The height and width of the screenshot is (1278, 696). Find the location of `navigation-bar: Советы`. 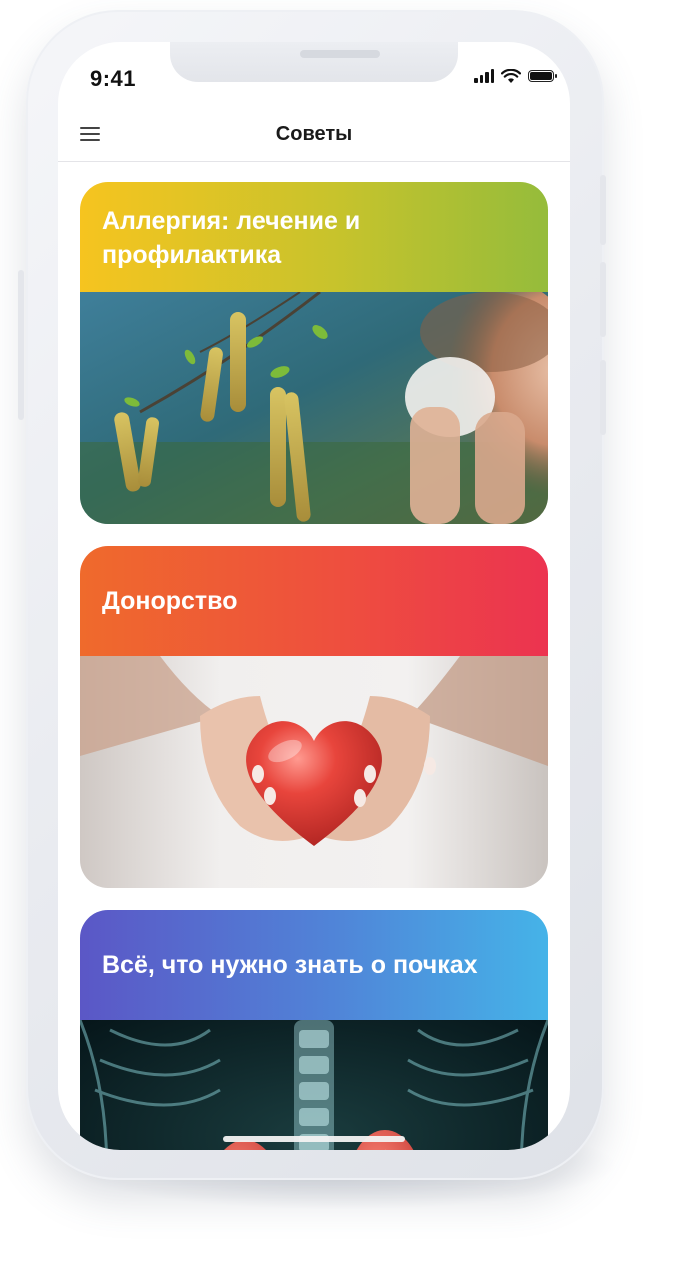

navigation-bar: Советы is located at coordinates (314, 137).